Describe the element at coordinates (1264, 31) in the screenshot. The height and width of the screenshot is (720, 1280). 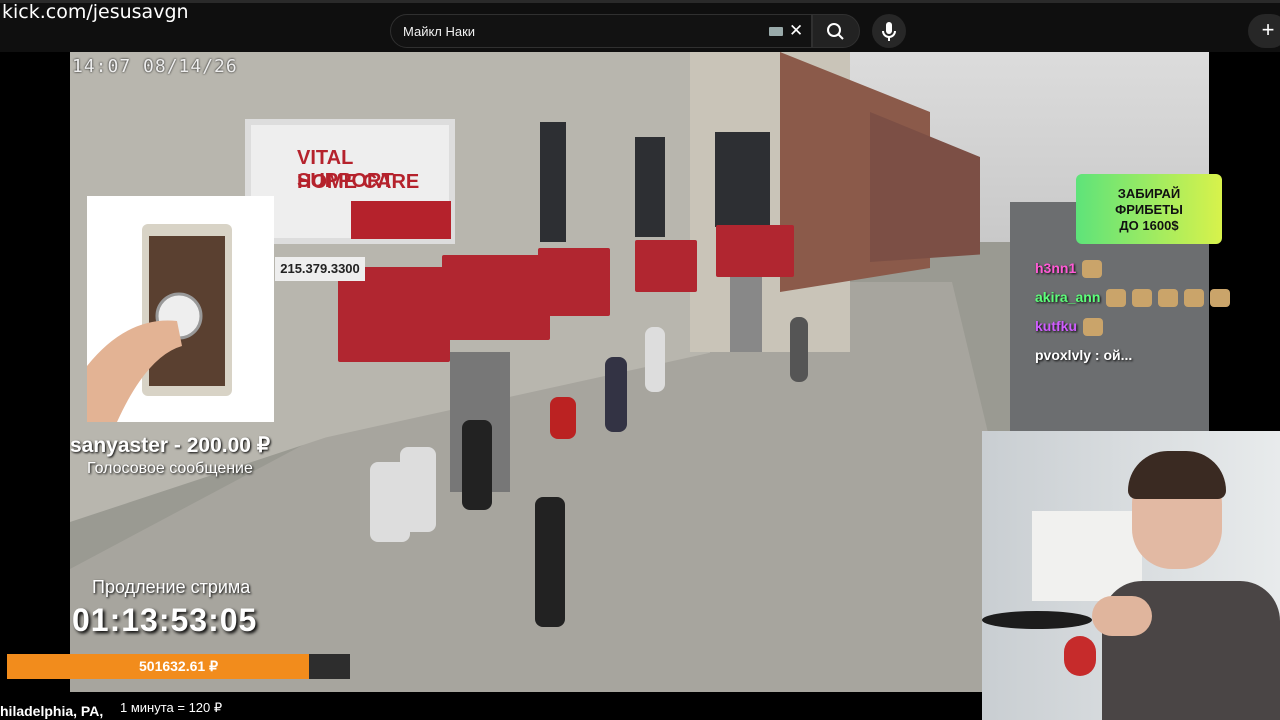
I see `create-button: +` at that location.